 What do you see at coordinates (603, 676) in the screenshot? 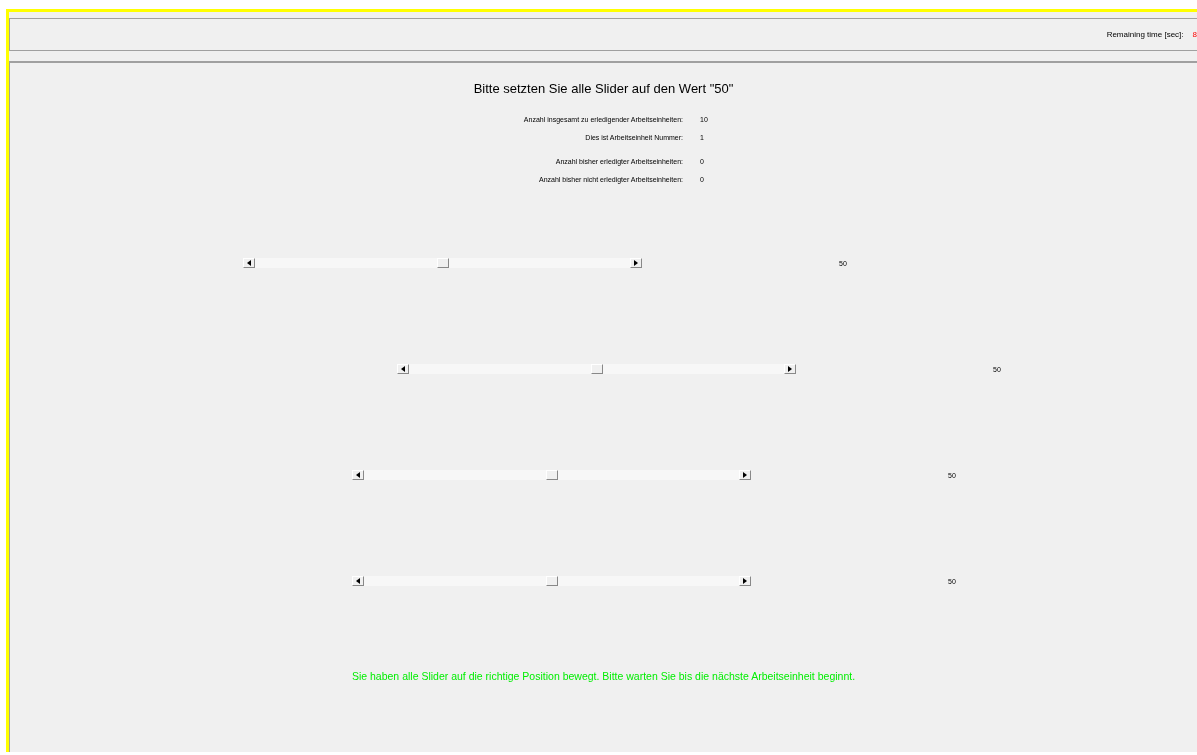
I see `success-message: Sie haben alle Slider auf die richtige Position bewegt. Bitte warten Sie bis die nächste Arbeitseinheit beginnt.` at bounding box center [603, 676].